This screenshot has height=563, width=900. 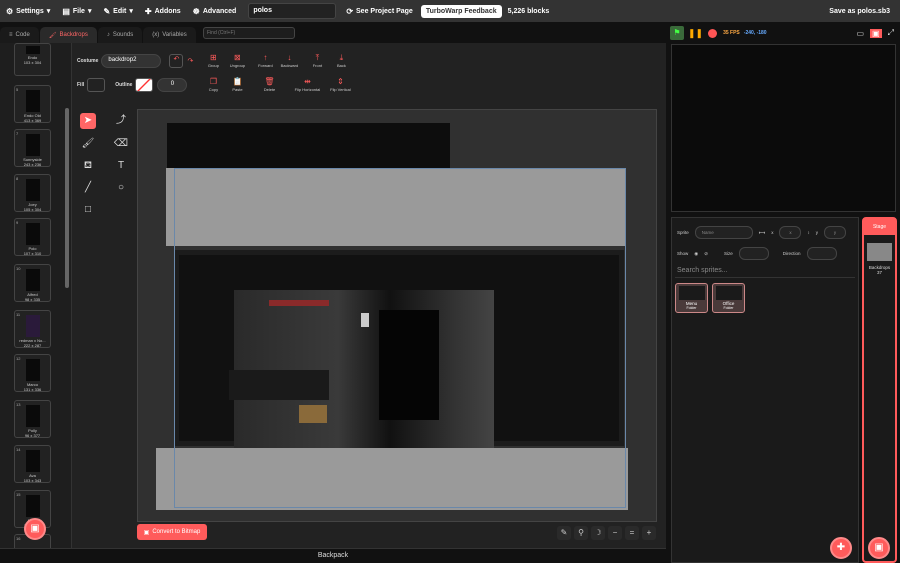 What do you see at coordinates (649, 533) in the screenshot?
I see `zoom-in-icon: +` at bounding box center [649, 533].